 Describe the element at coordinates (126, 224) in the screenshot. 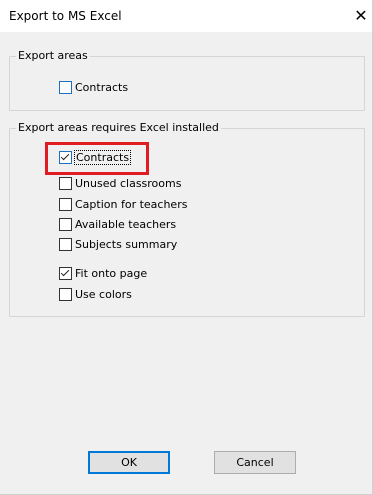

I see `checkbox-label: Available teachers` at that location.